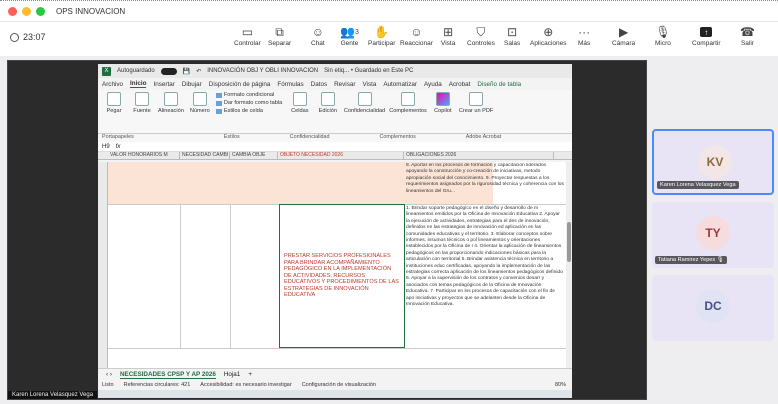  What do you see at coordinates (479, 155) in the screenshot?
I see `column-header: OBLIGACIONES 2026` at bounding box center [479, 155].